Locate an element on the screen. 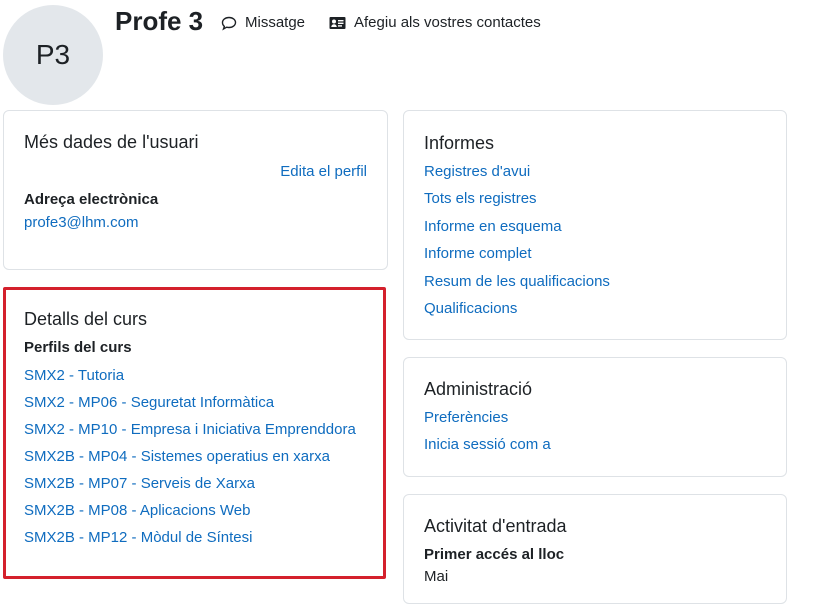 The width and height of the screenshot is (827, 604). course-details-title: Detalls del curs is located at coordinates (86, 319).